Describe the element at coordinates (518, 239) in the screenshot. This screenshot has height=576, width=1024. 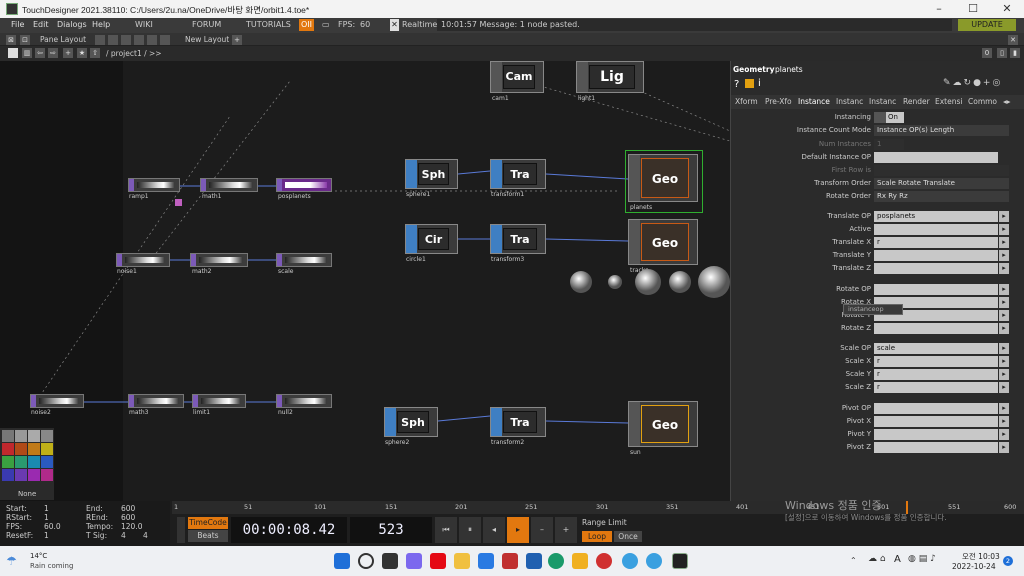
I see `transform3-sop: Tra` at that location.